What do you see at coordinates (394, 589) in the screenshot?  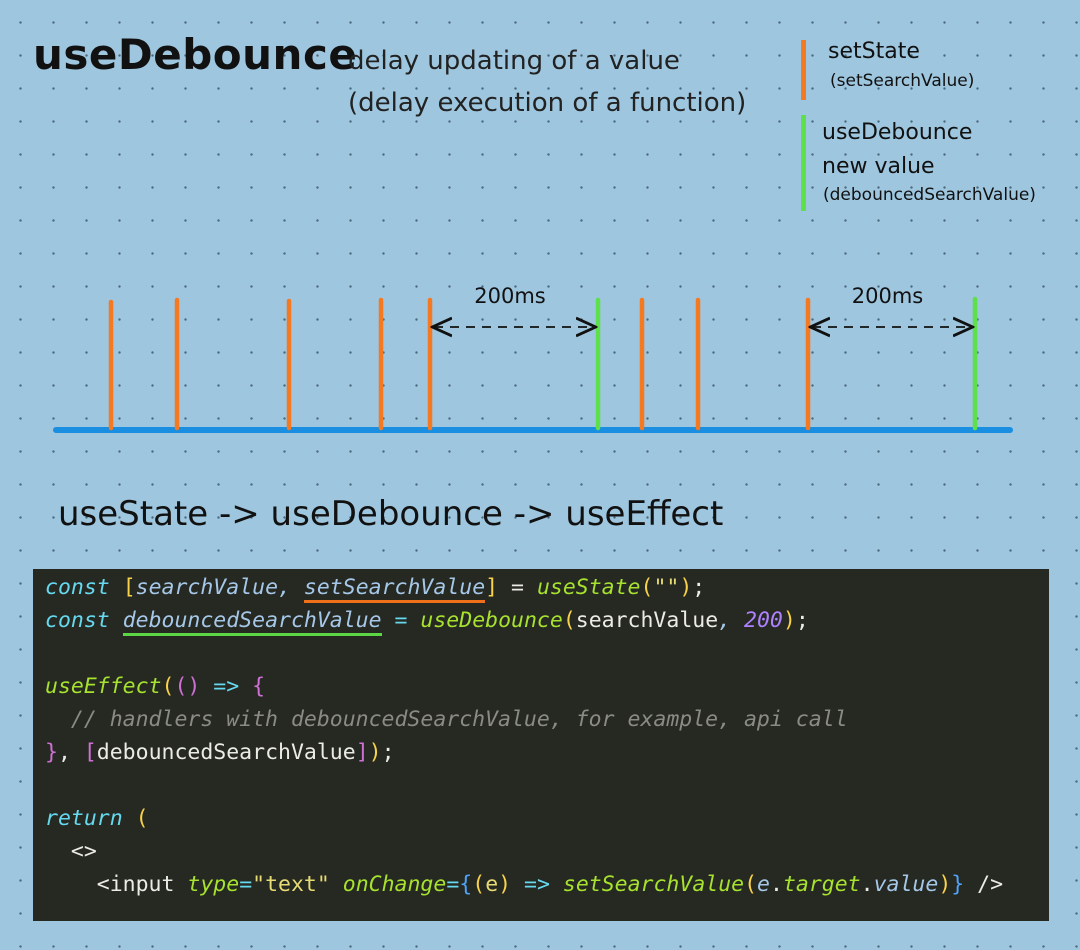 I see `code-token-setsearchvalue: setSearchValue` at bounding box center [394, 589].